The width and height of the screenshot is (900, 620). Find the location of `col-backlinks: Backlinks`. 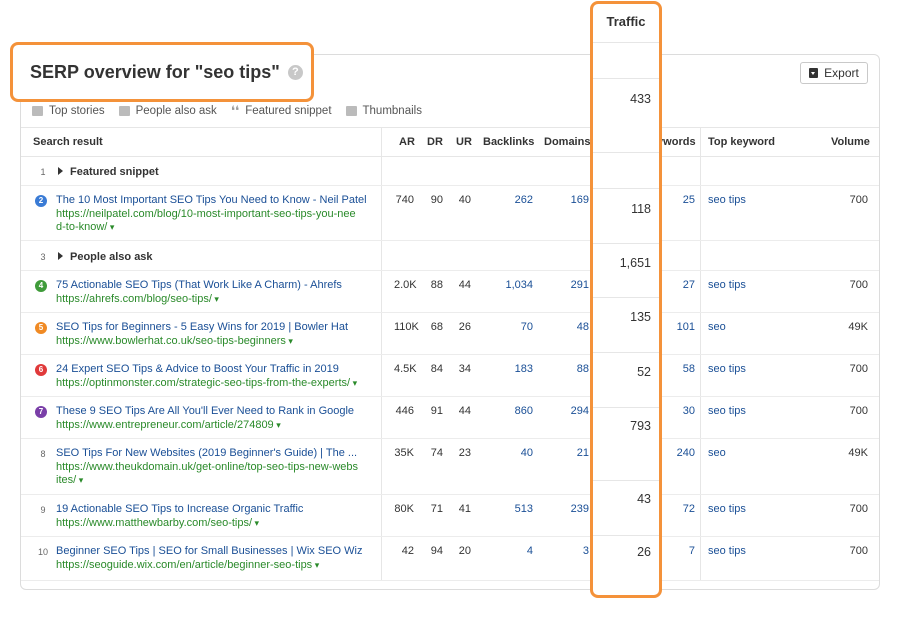

col-backlinks: Backlinks is located at coordinates (508, 142).